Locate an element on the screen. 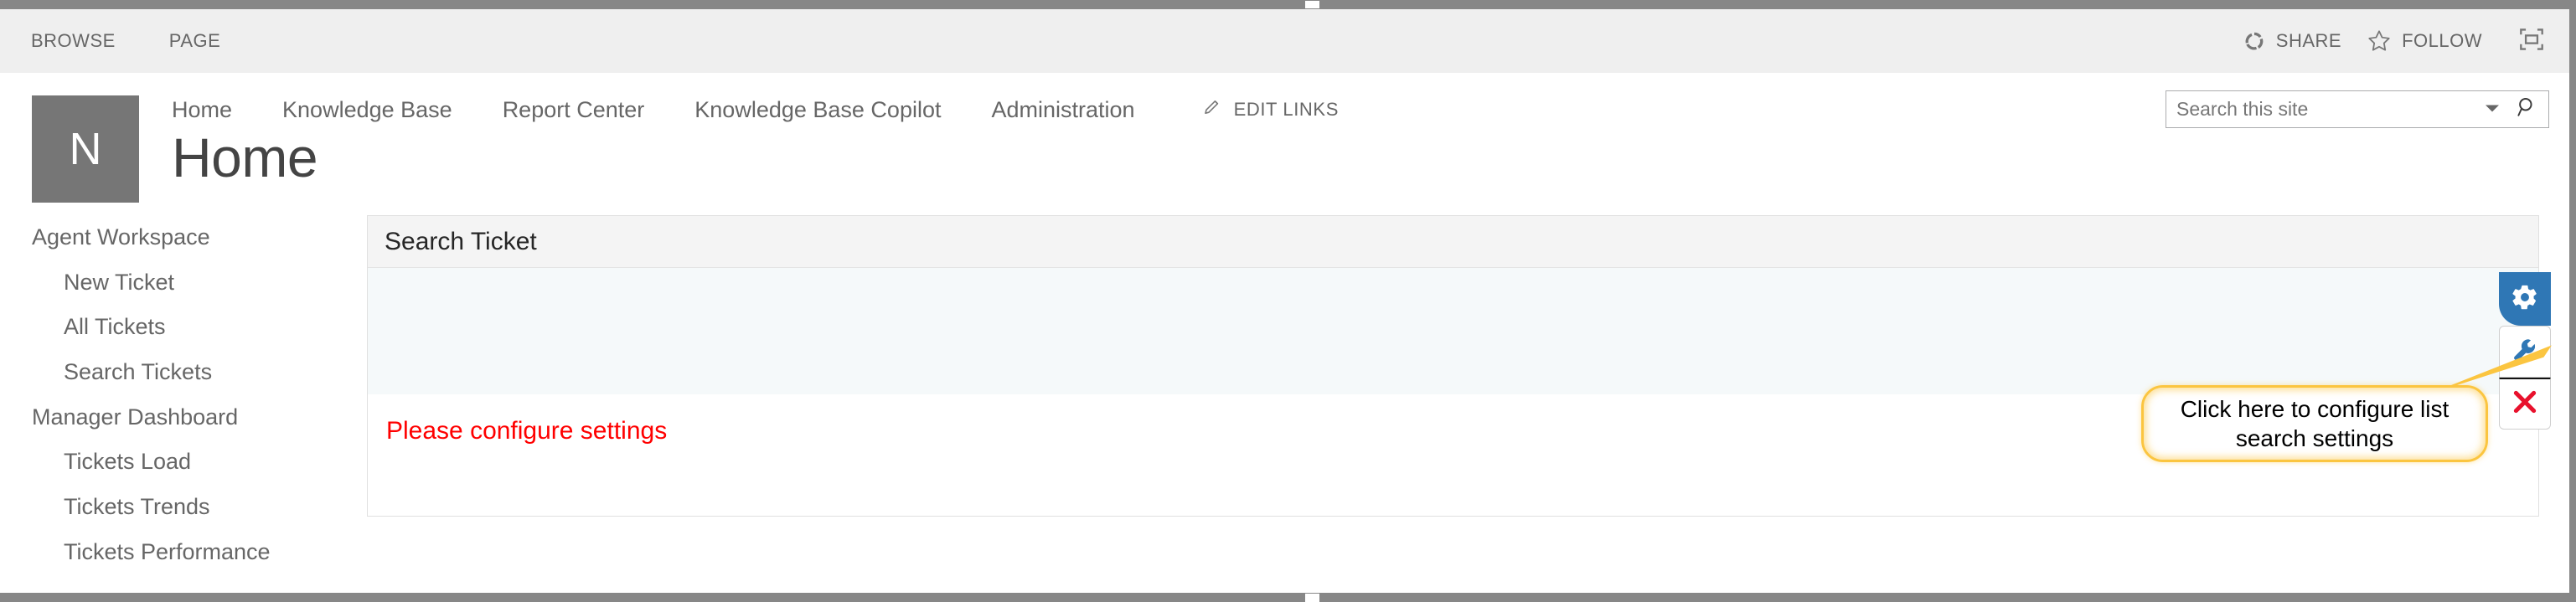 The height and width of the screenshot is (602, 2576). suite-actions: SHARE FOLLOW is located at coordinates (2397, 41).